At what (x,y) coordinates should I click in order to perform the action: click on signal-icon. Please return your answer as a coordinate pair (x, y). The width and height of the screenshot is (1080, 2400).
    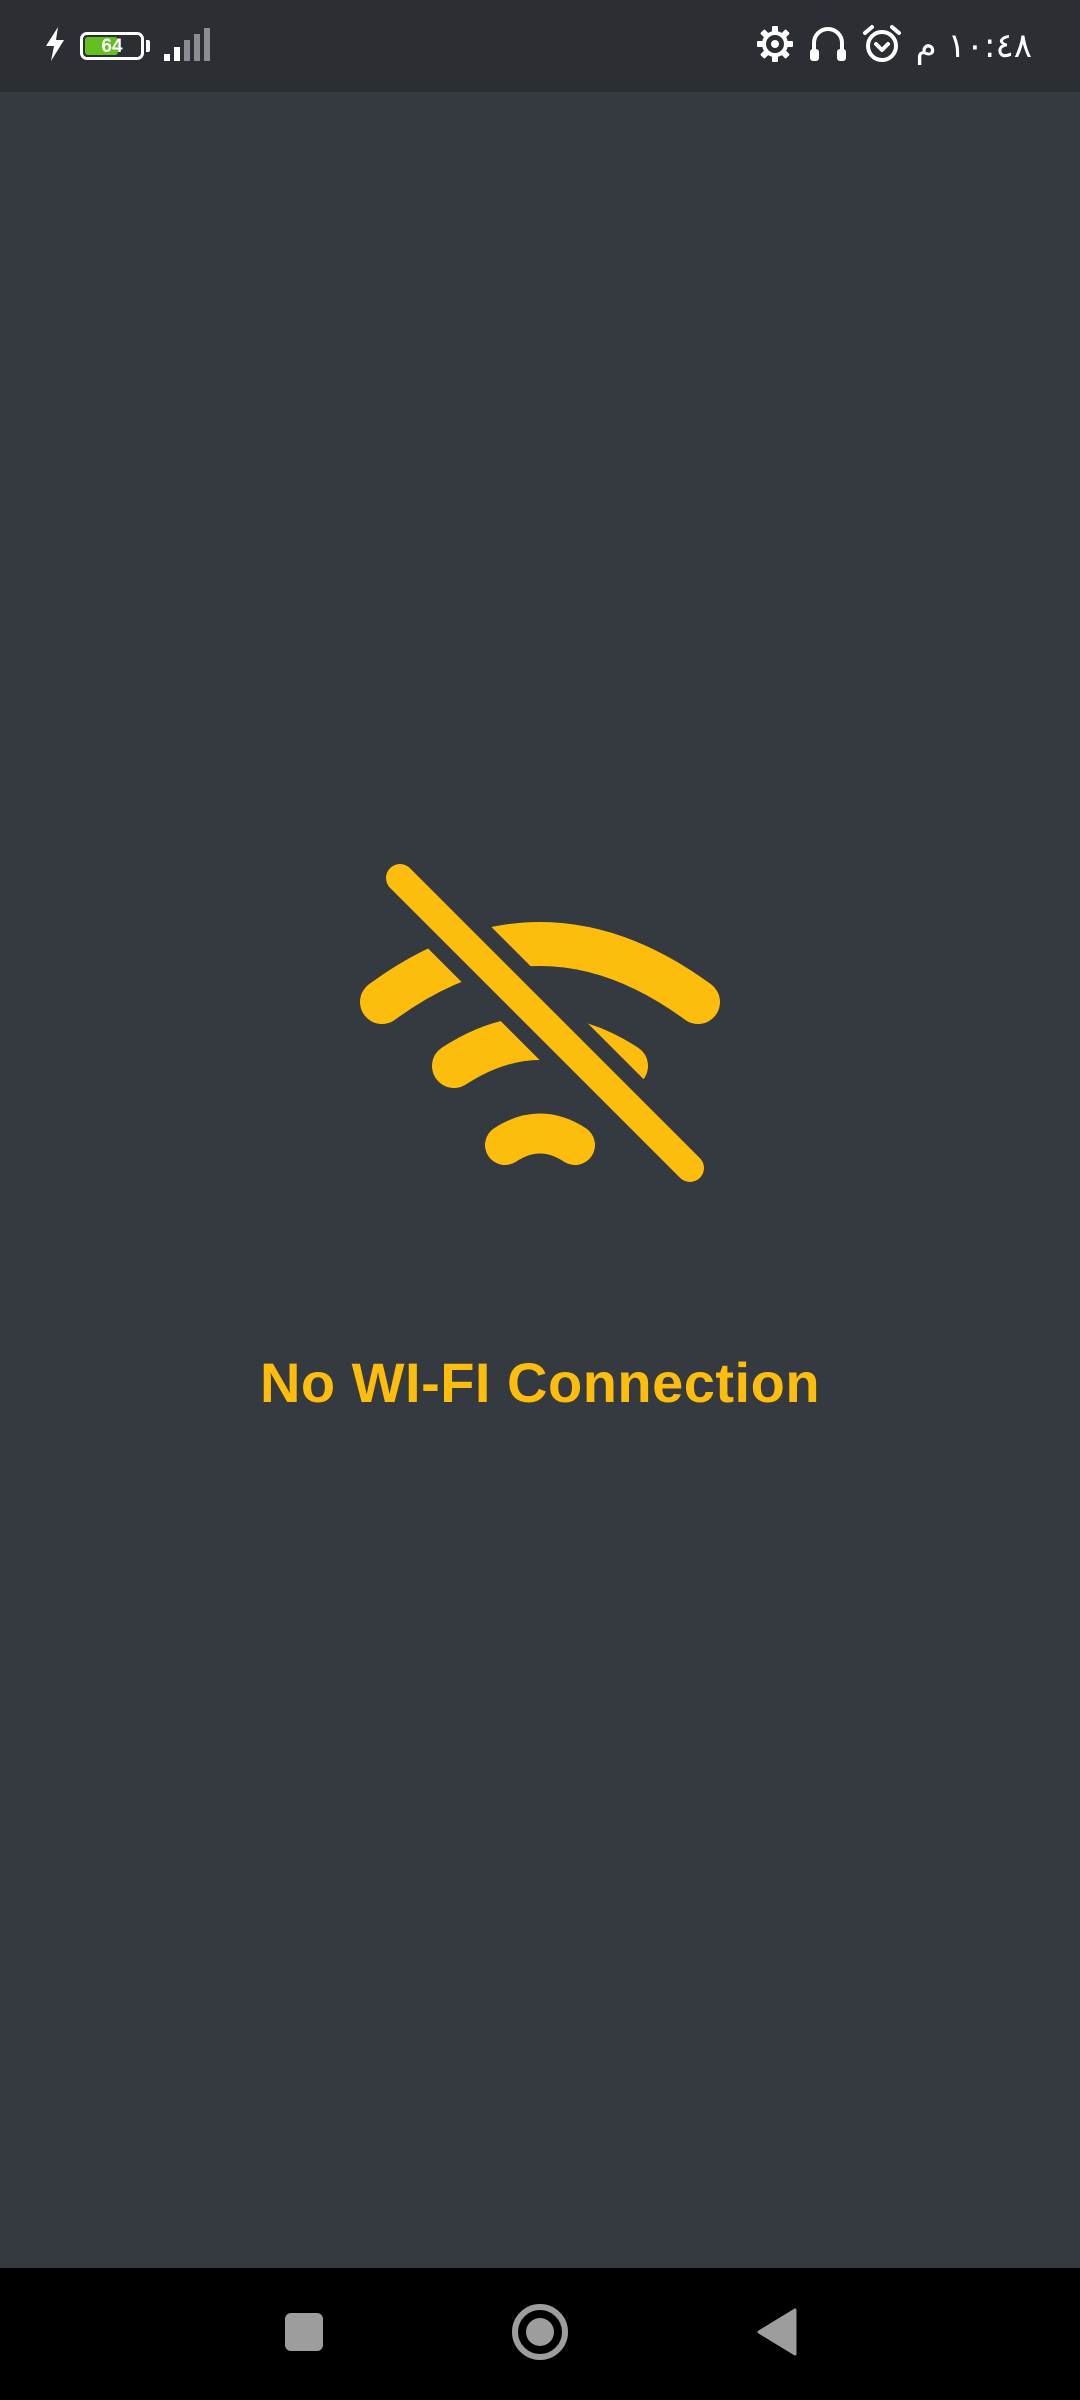
    Looking at the image, I should click on (189, 46).